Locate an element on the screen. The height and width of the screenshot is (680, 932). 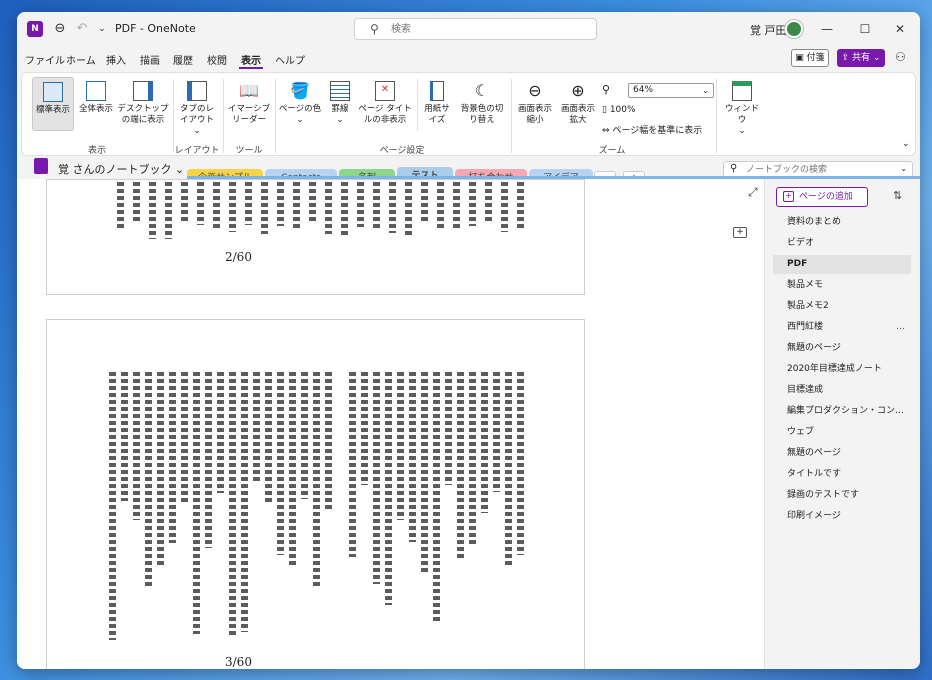
minimize-button: — is located at coordinates (827, 29).